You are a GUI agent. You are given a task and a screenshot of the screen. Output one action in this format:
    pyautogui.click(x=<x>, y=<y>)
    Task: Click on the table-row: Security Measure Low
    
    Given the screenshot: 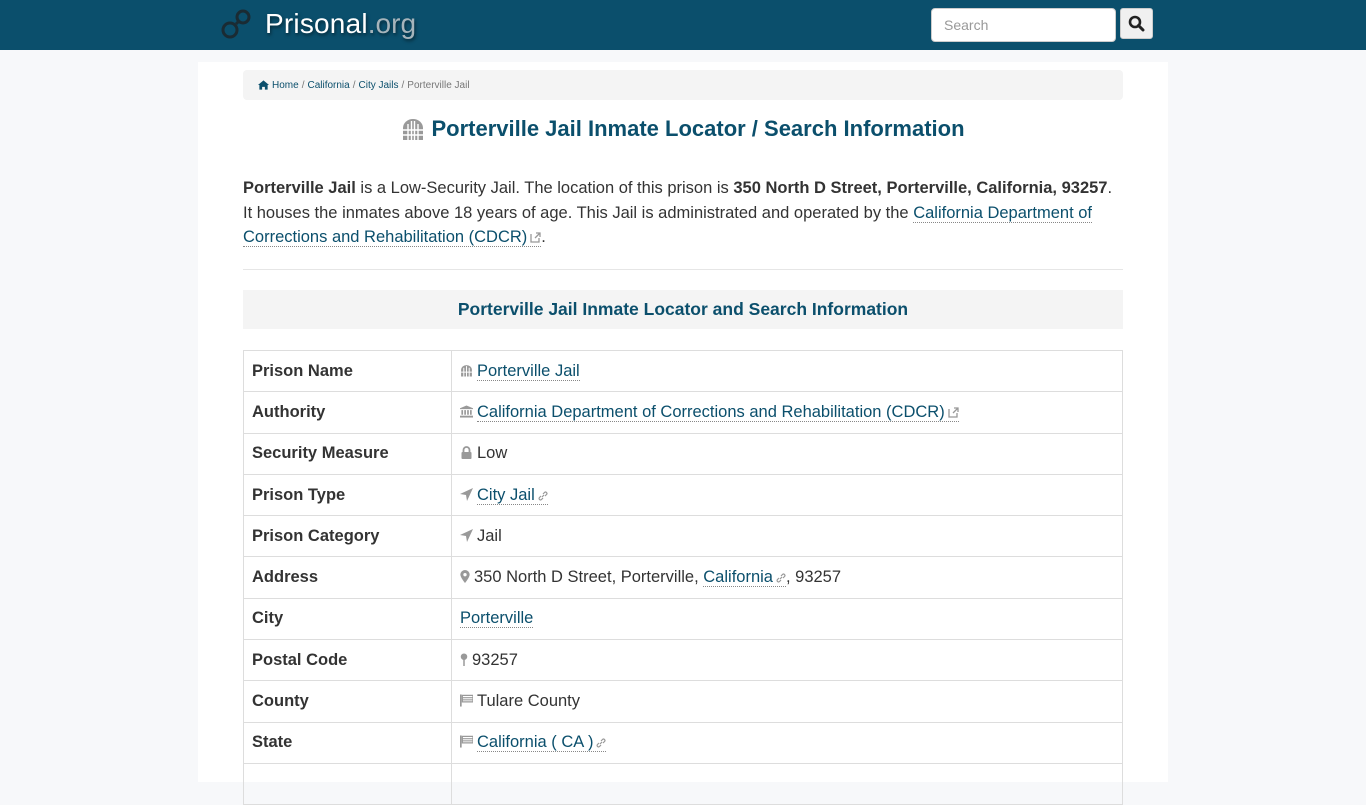 What is the action you would take?
    pyautogui.click(x=683, y=453)
    